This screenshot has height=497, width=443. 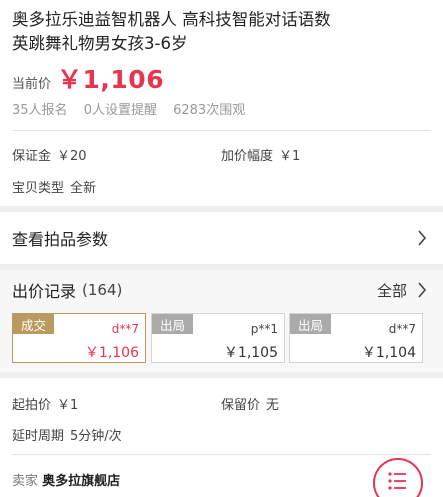 What do you see at coordinates (221, 290) in the screenshot?
I see `bid-records-header: 出价记录 (164) 全部` at bounding box center [221, 290].